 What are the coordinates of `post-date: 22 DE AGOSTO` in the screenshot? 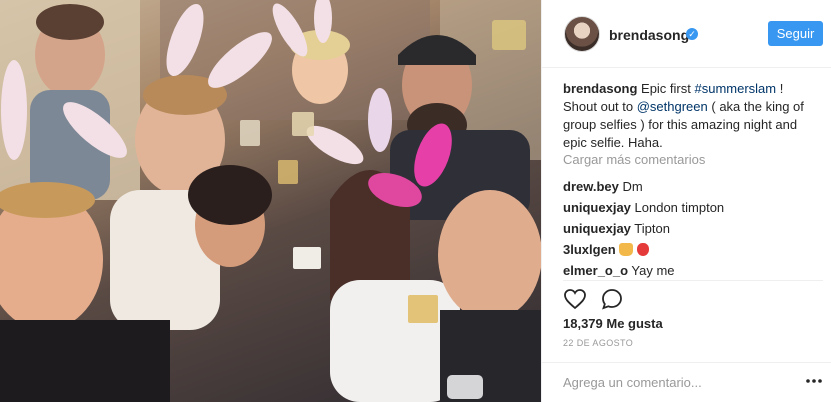 It's located at (598, 343).